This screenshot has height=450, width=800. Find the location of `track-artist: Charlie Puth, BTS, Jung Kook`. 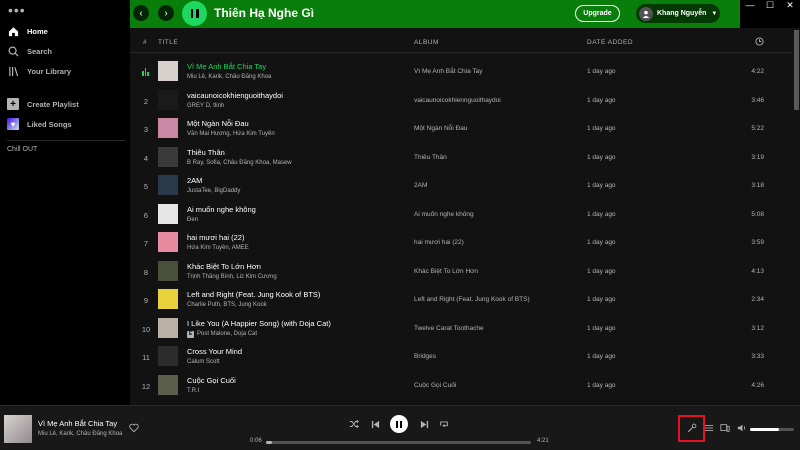

track-artist: Charlie Puth, BTS, Jung Kook is located at coordinates (227, 305).